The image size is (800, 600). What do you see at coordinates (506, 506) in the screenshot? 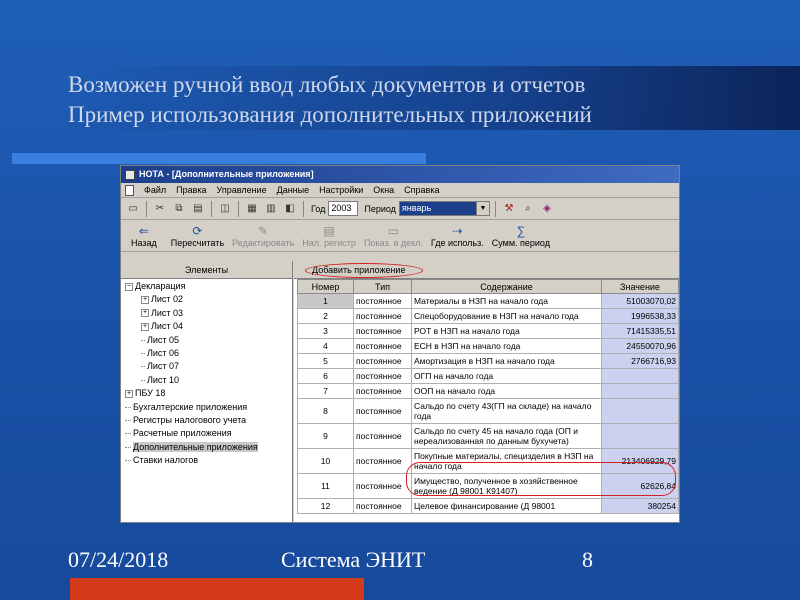
I see `row-content: Целевое финансирование (Д 98001` at bounding box center [506, 506].